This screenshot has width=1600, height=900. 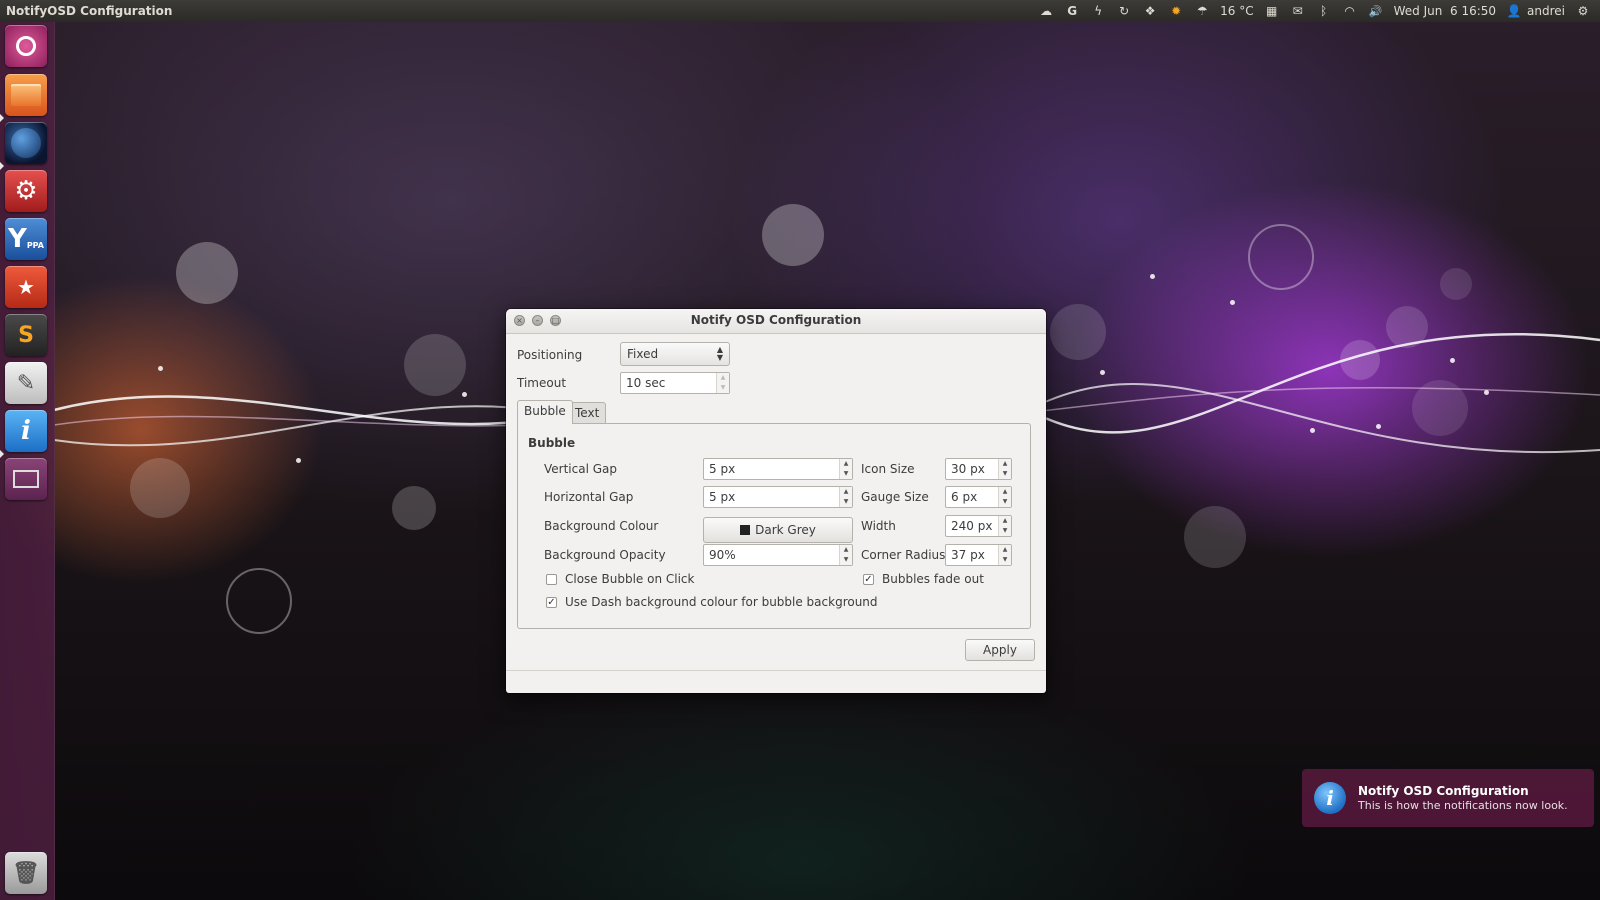 I want to click on timeout-spin: 10 sec ▲ ▼, so click(x=675, y=383).